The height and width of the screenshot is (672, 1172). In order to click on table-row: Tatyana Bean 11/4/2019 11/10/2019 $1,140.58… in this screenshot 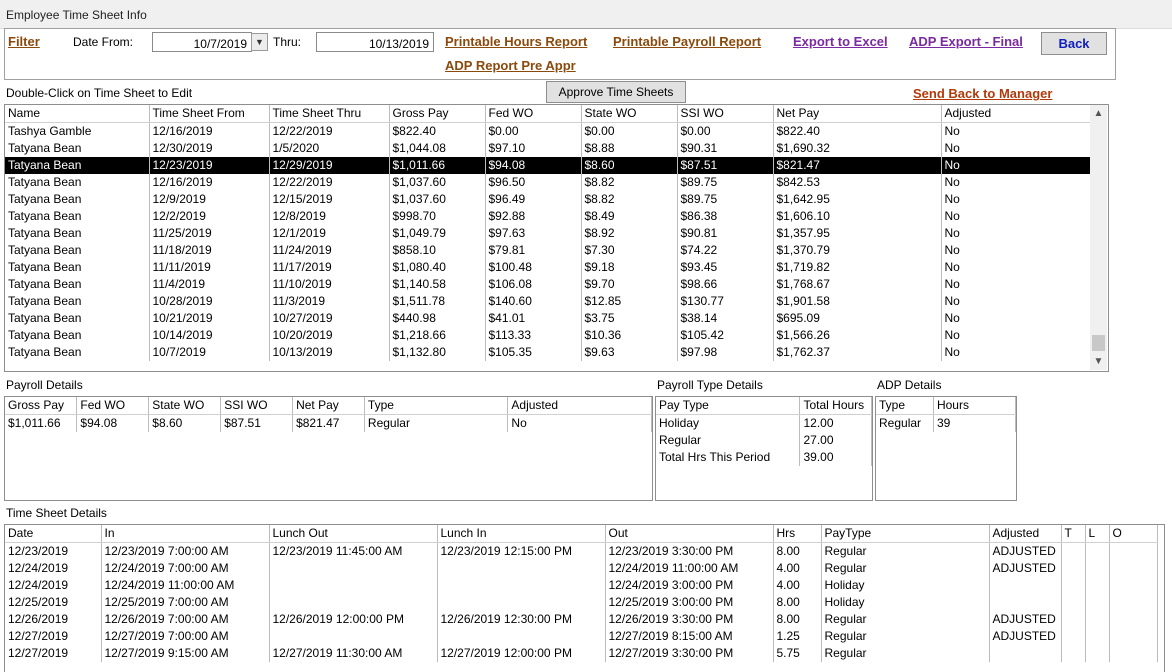, I will do `click(549, 284)`.